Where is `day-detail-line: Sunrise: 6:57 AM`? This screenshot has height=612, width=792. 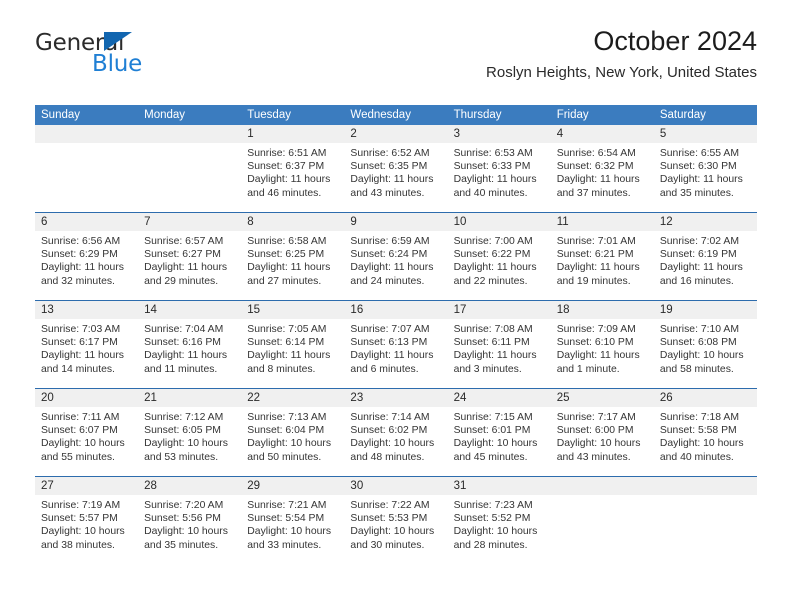 day-detail-line: Sunrise: 6:57 AM is located at coordinates (184, 241).